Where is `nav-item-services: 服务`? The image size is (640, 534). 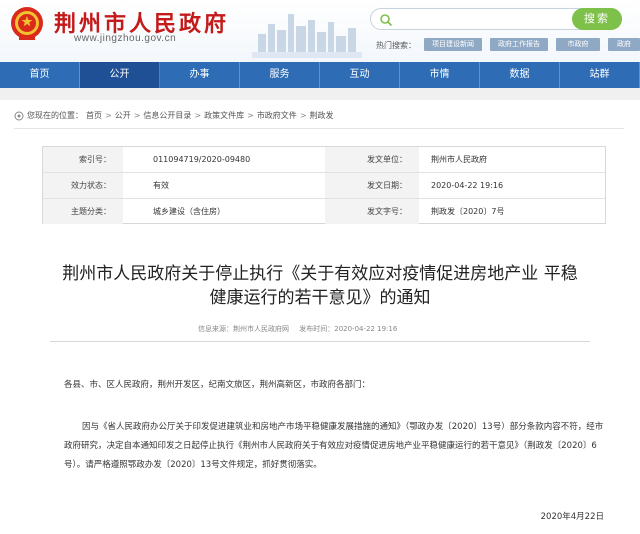
nav-item-services: 服务 is located at coordinates (280, 75).